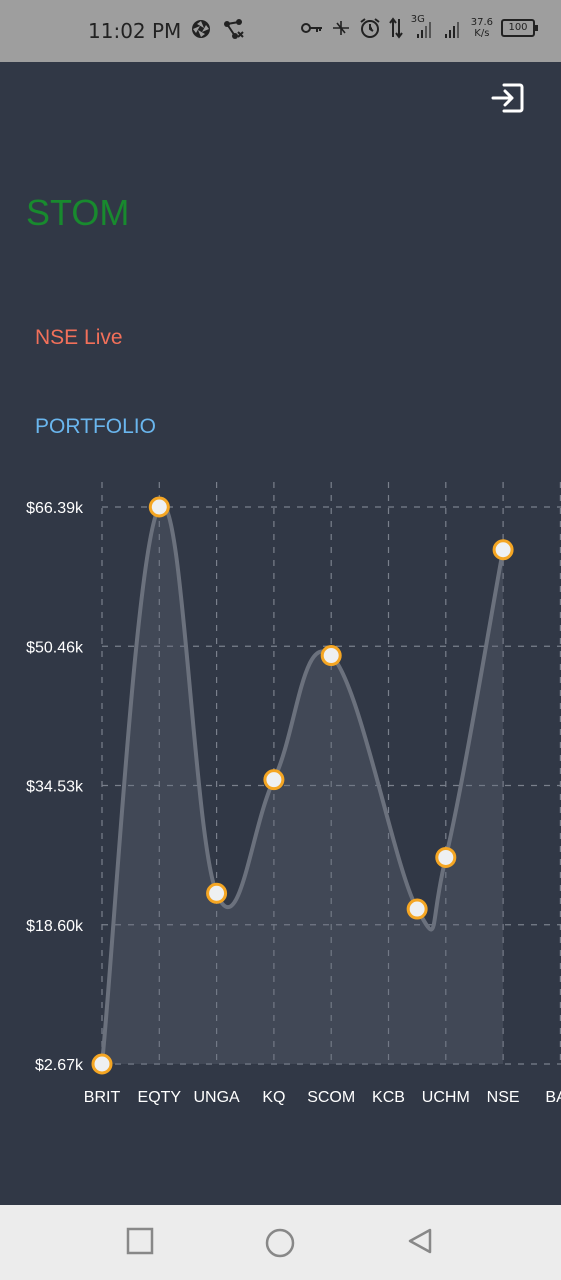 This screenshot has width=561, height=1280. I want to click on y-tick-label: $18.60k, so click(55, 926).